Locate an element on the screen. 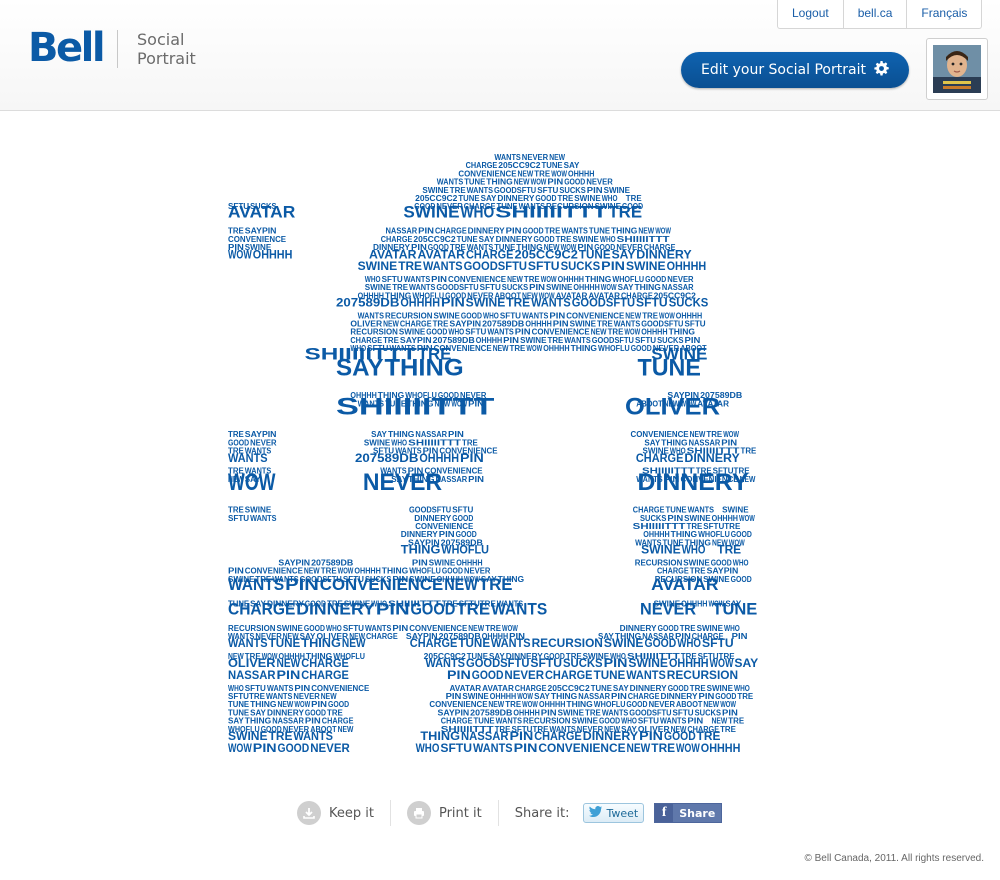 Image resolution: width=1000 pixels, height=880 pixels. portrait-word: SUCKS is located at coordinates (689, 303).